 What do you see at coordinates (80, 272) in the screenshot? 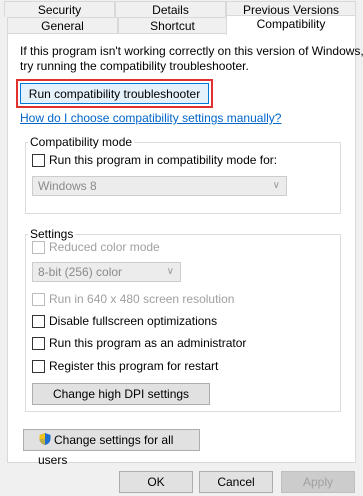
I see `color-depth-value: 8-bit (256) color` at bounding box center [80, 272].